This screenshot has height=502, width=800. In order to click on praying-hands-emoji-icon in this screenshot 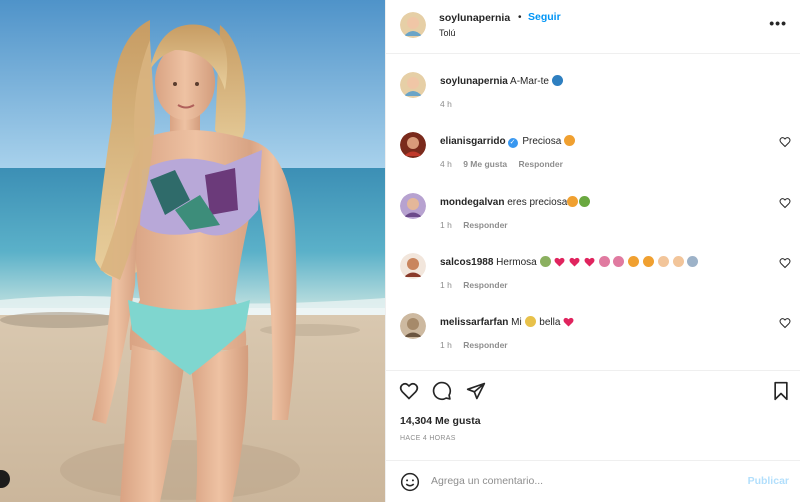, I will do `click(693, 261)`.